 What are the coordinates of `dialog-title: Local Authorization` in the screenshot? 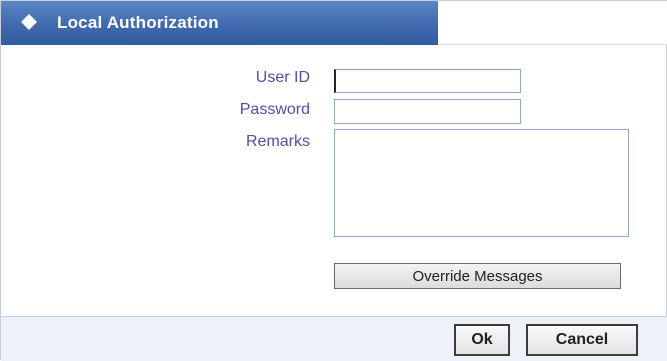 It's located at (138, 22).